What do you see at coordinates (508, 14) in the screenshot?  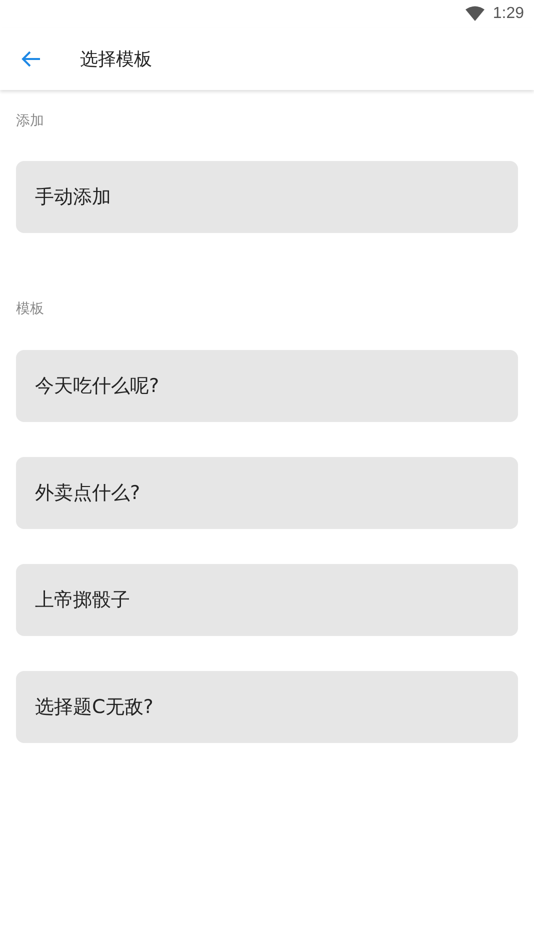 I see `status-time: 1:29` at bounding box center [508, 14].